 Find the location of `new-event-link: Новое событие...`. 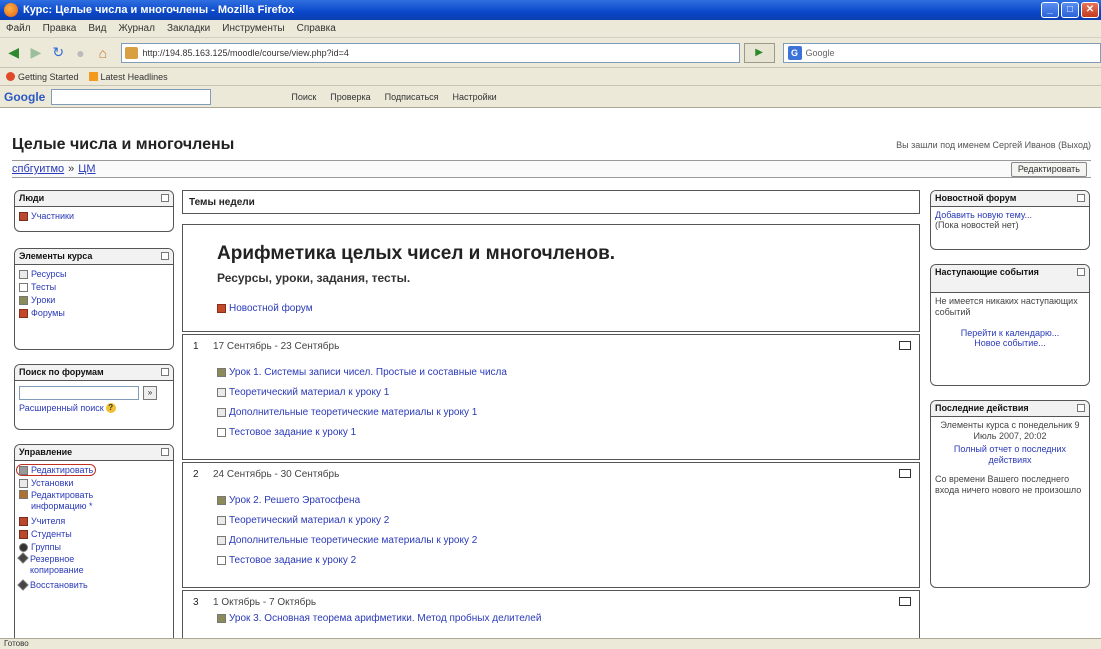

new-event-link: Новое событие... is located at coordinates (1010, 343).